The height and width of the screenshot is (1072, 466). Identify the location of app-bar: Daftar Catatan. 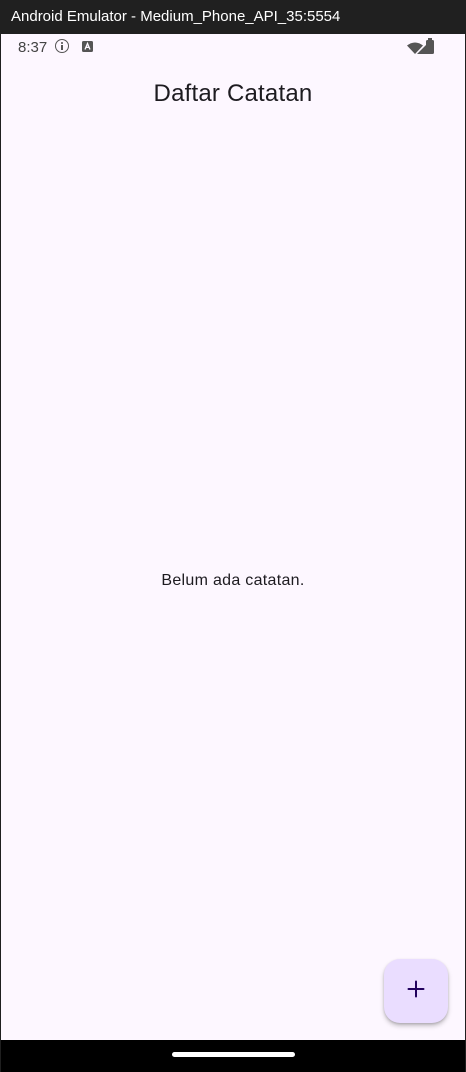
(233, 94).